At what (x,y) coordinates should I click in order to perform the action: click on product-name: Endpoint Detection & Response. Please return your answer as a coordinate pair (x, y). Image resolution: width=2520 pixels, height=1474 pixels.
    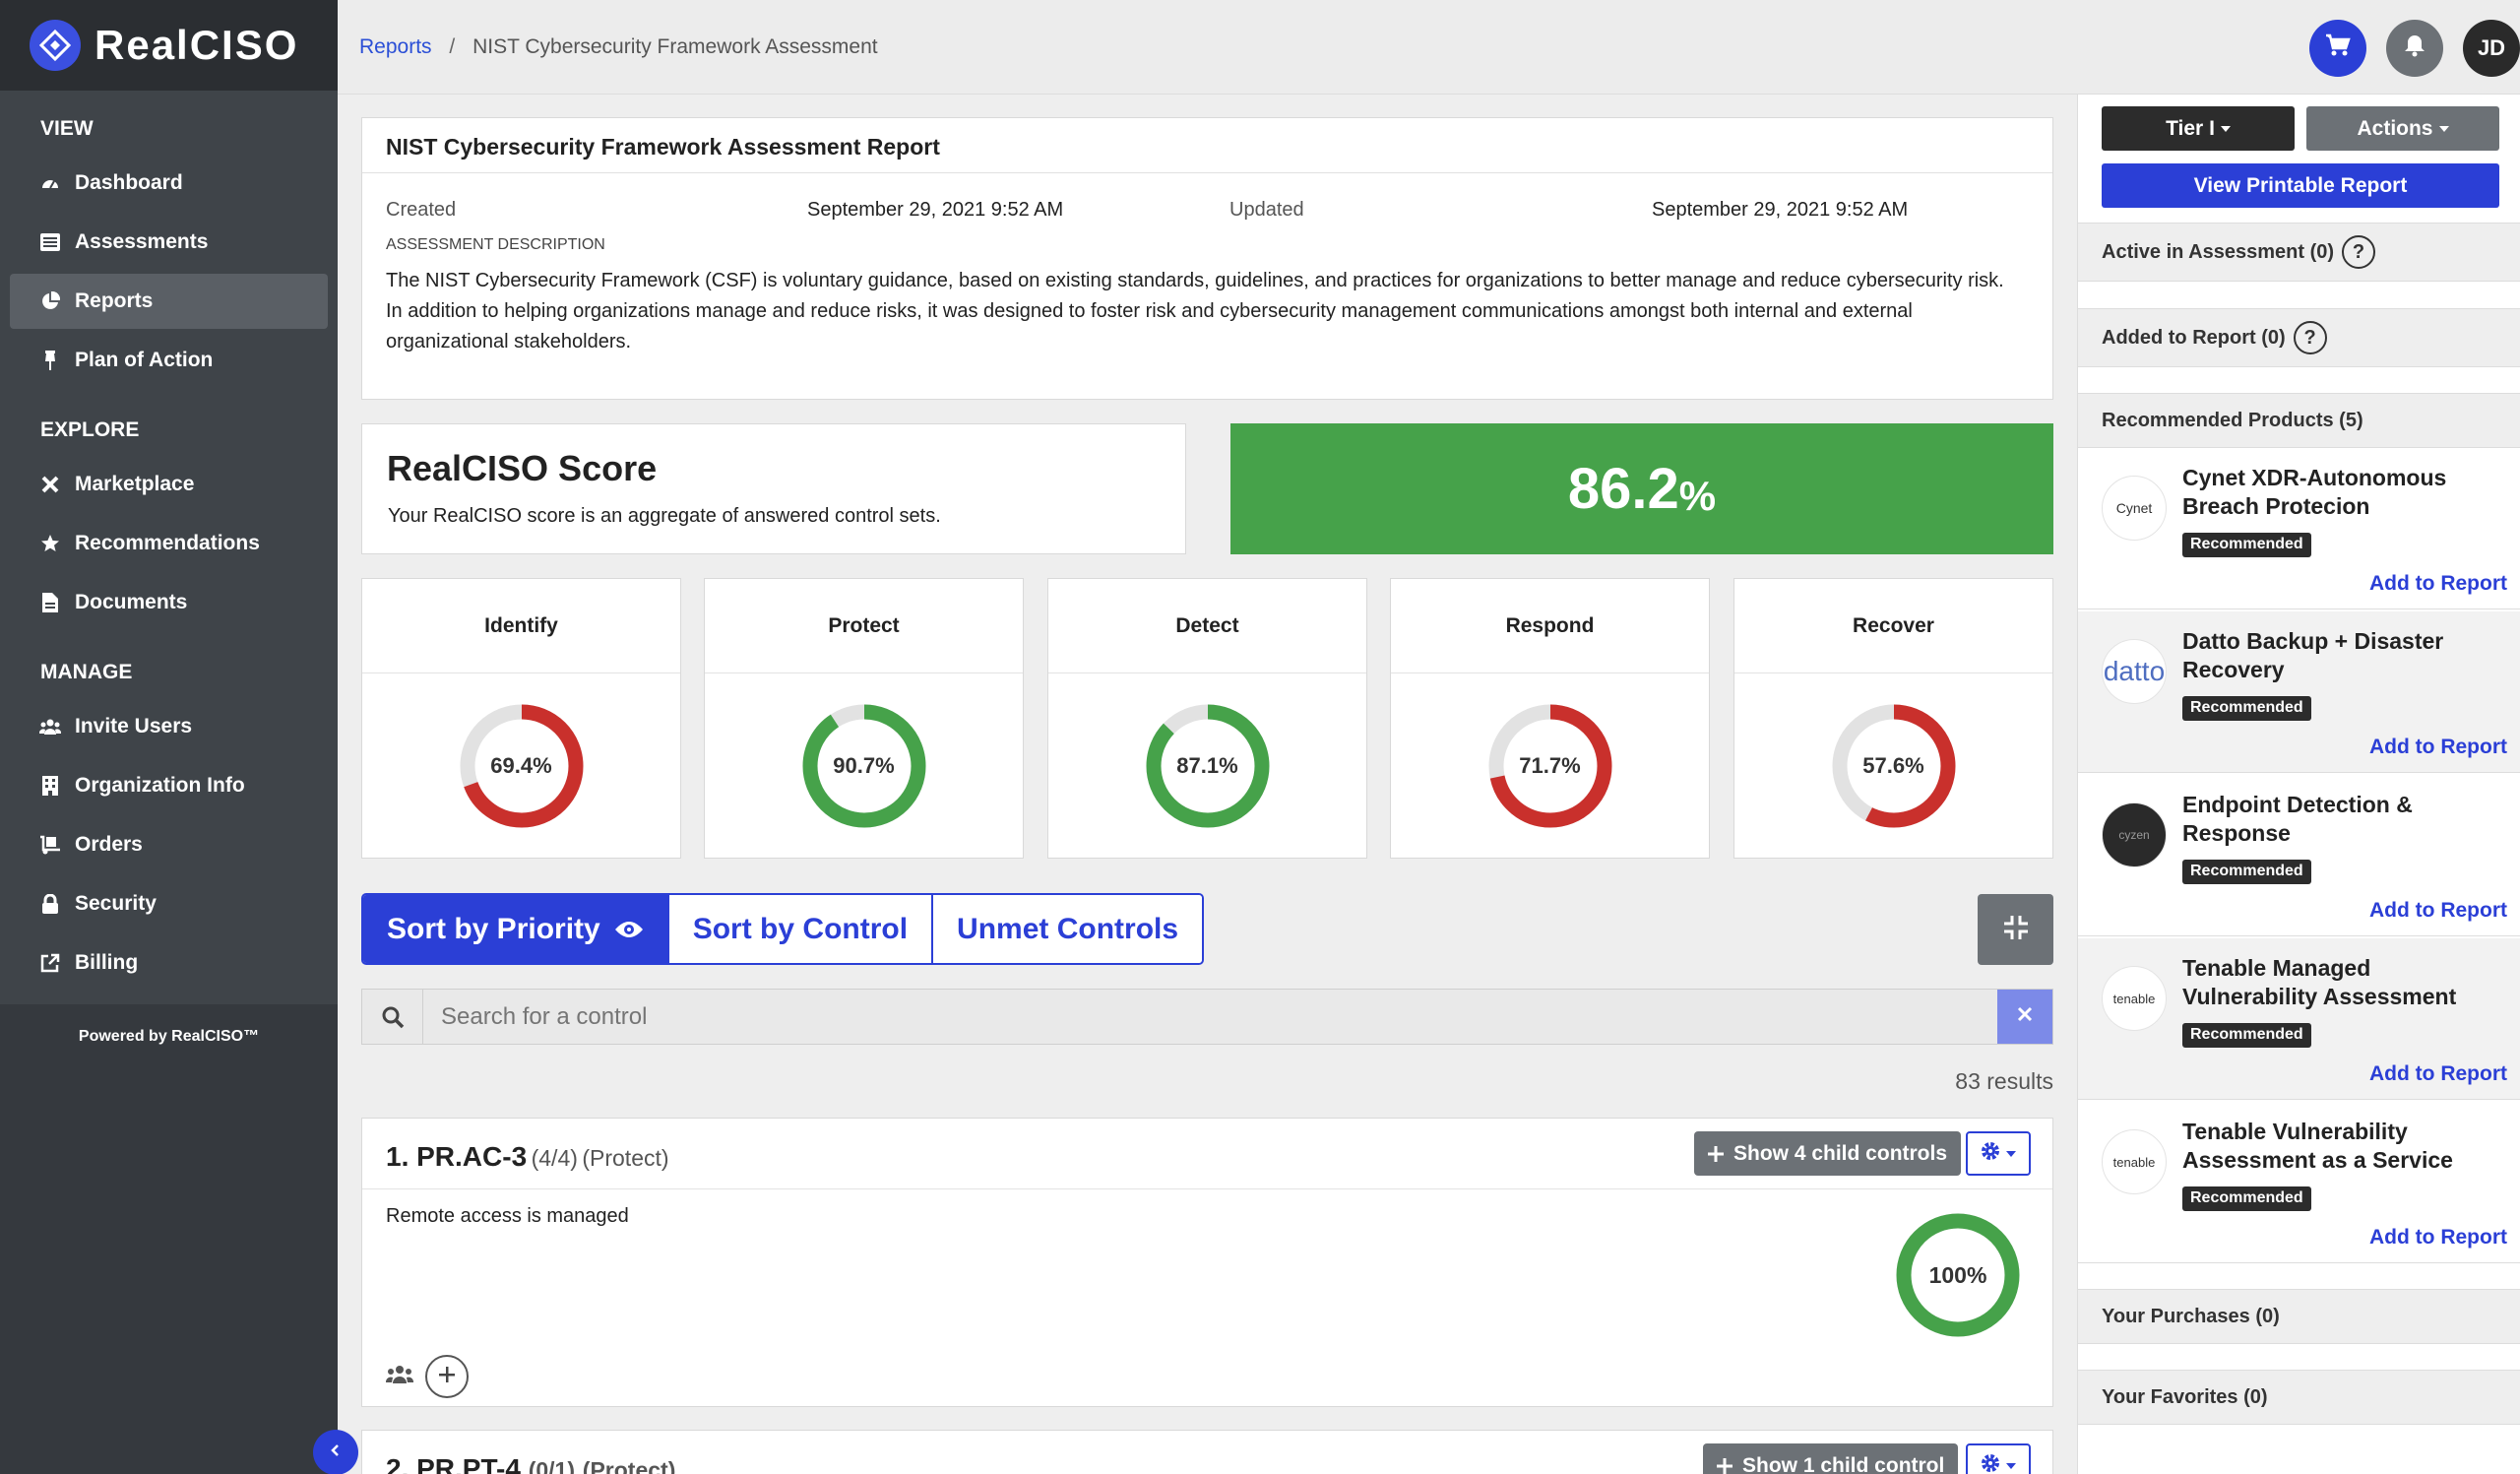
    Looking at the image, I should click on (2297, 819).